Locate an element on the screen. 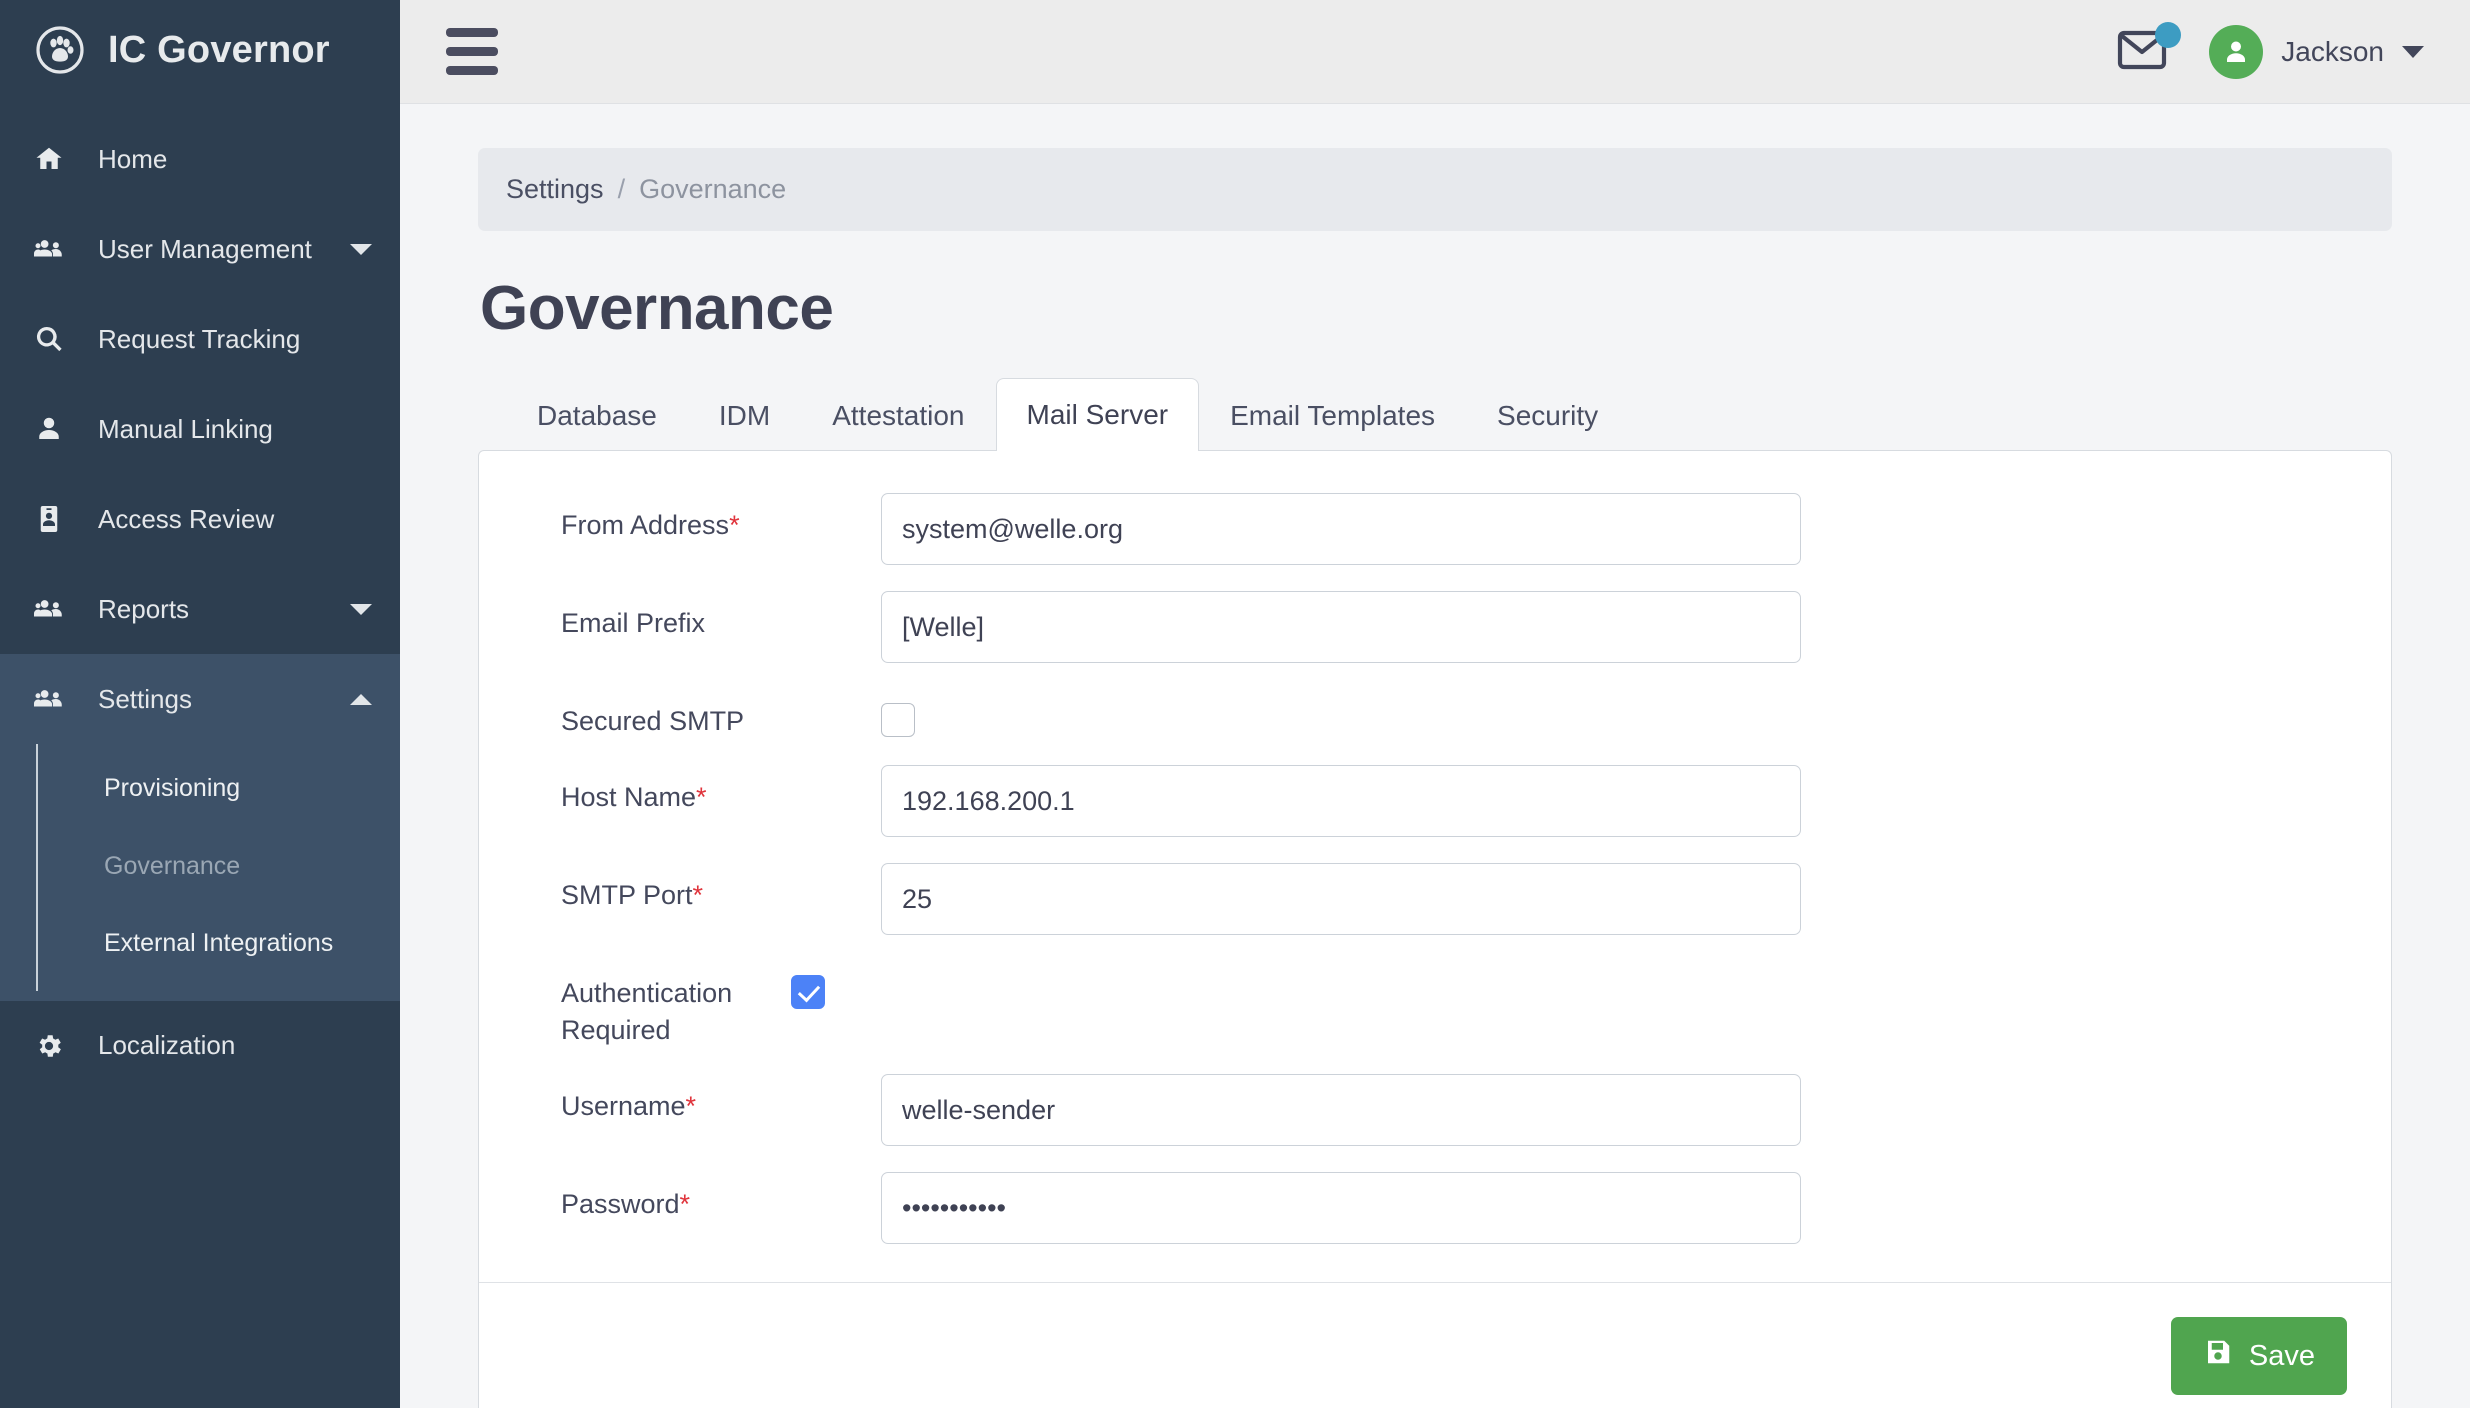  floppy-disk-icon is located at coordinates (2218, 1356).